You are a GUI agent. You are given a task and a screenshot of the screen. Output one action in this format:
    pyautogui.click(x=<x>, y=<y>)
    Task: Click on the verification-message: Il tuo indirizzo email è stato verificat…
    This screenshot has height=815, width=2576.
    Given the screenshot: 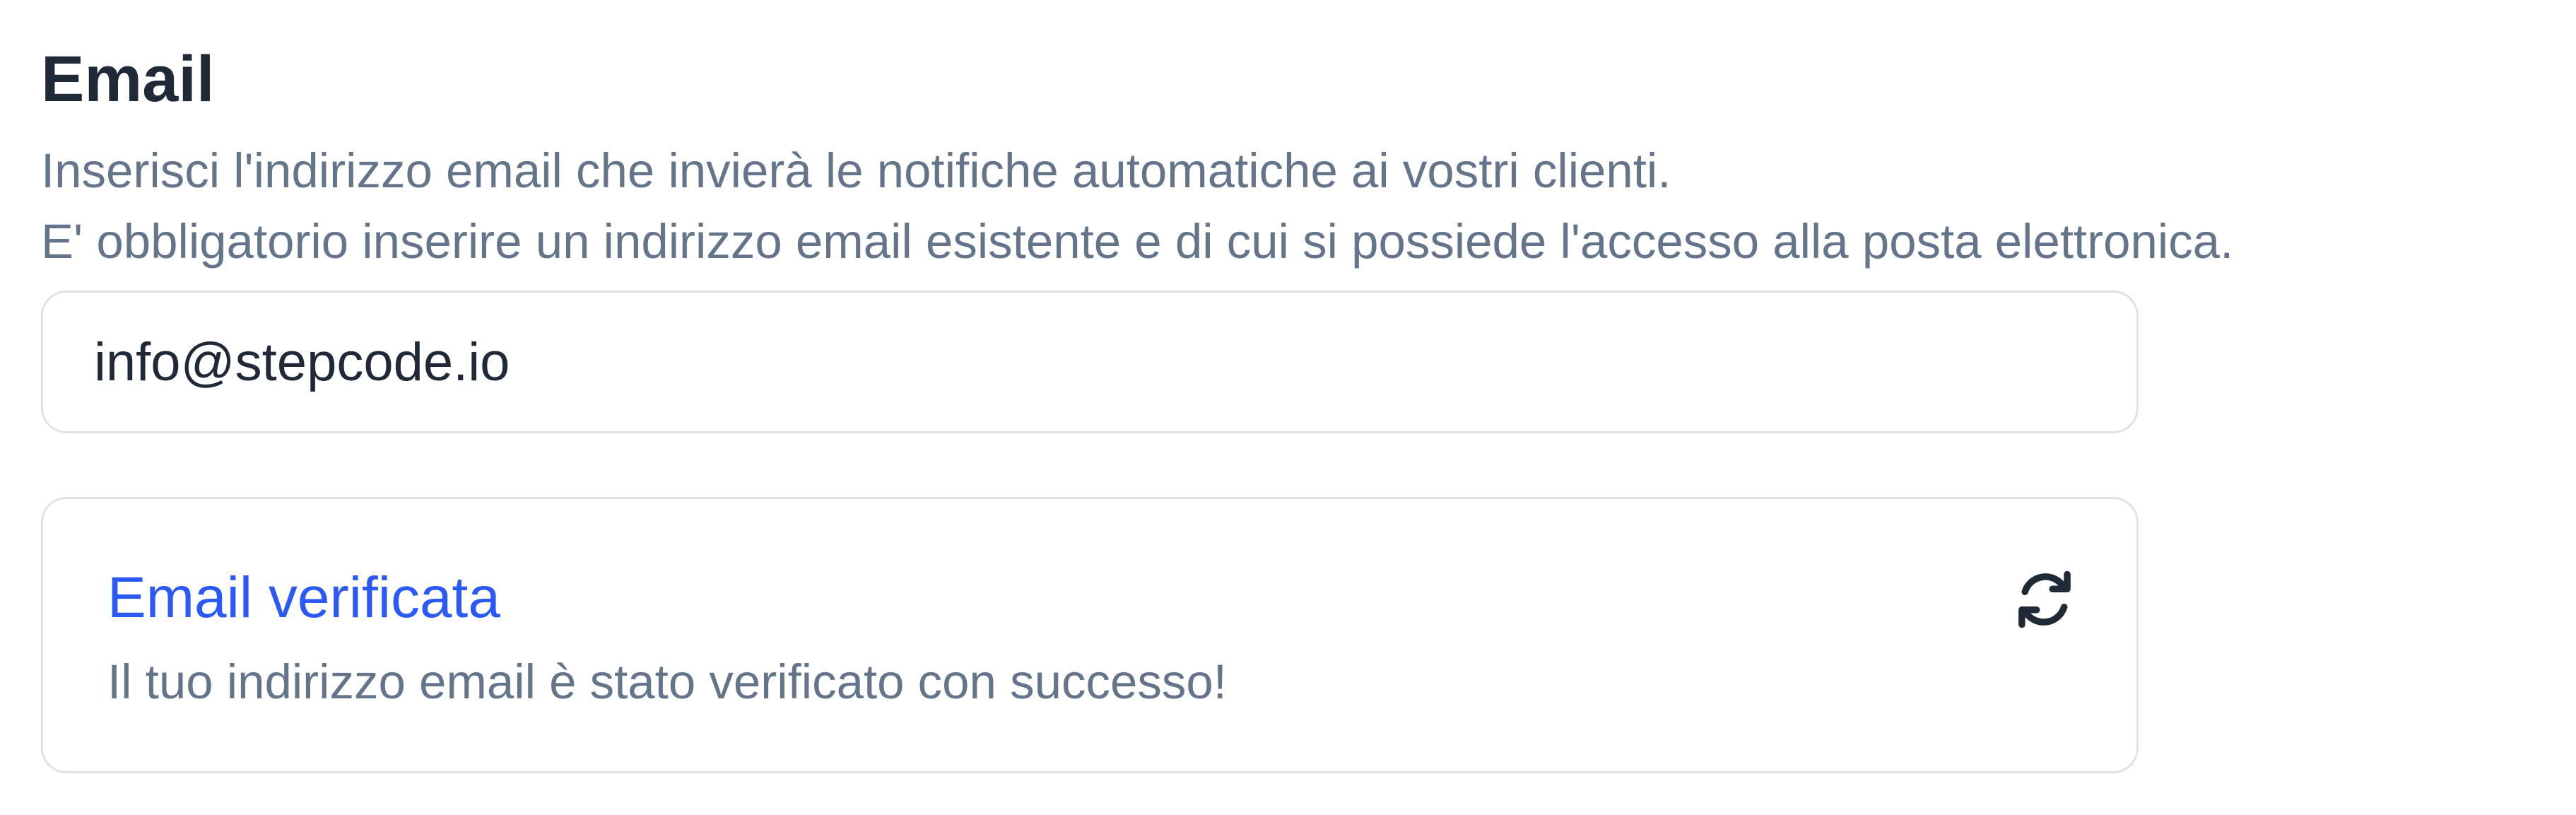 What is the action you would take?
    pyautogui.click(x=667, y=682)
    